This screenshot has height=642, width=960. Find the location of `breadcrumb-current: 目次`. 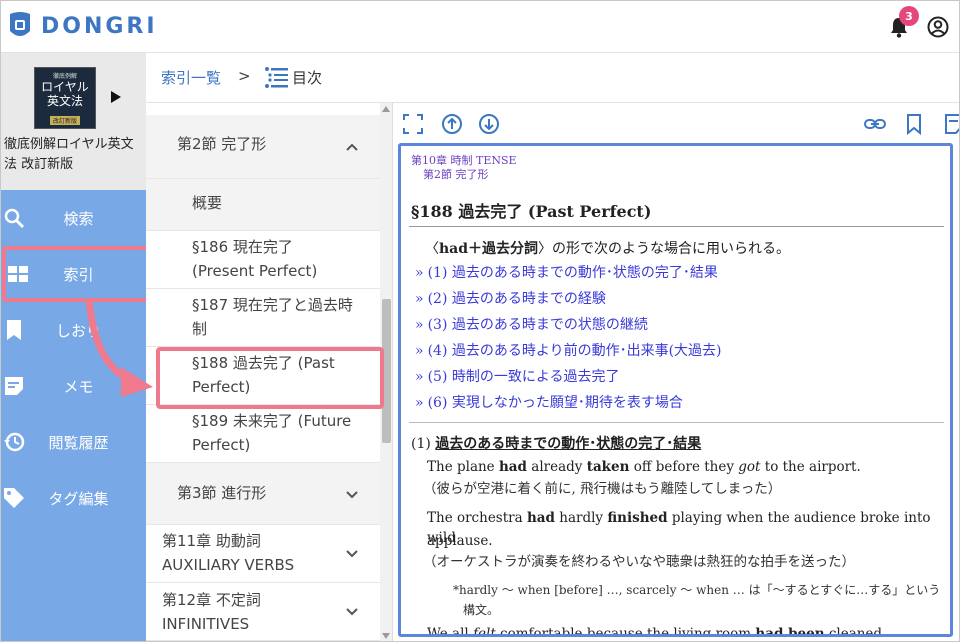

breadcrumb-current: 目次 is located at coordinates (307, 78).